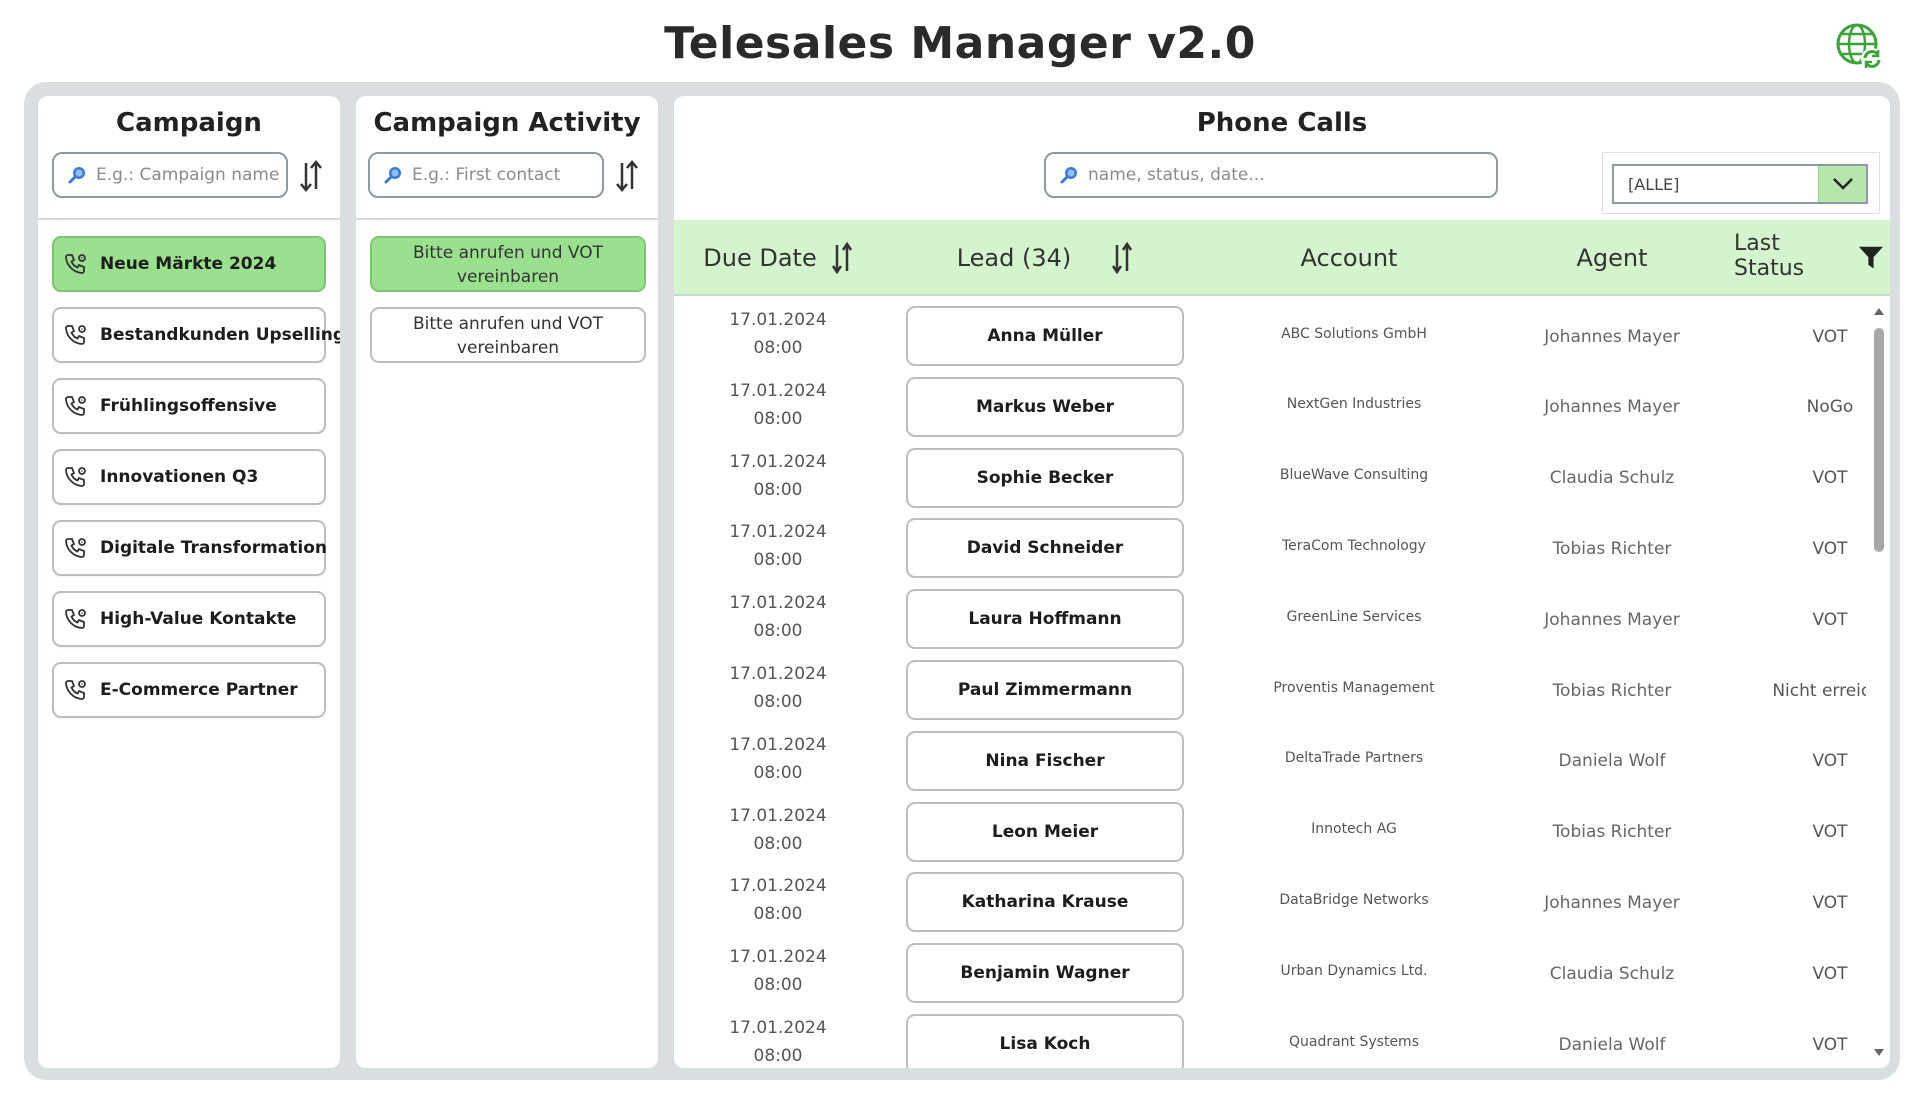  What do you see at coordinates (627, 176) in the screenshot?
I see `activity-sort-icon` at bounding box center [627, 176].